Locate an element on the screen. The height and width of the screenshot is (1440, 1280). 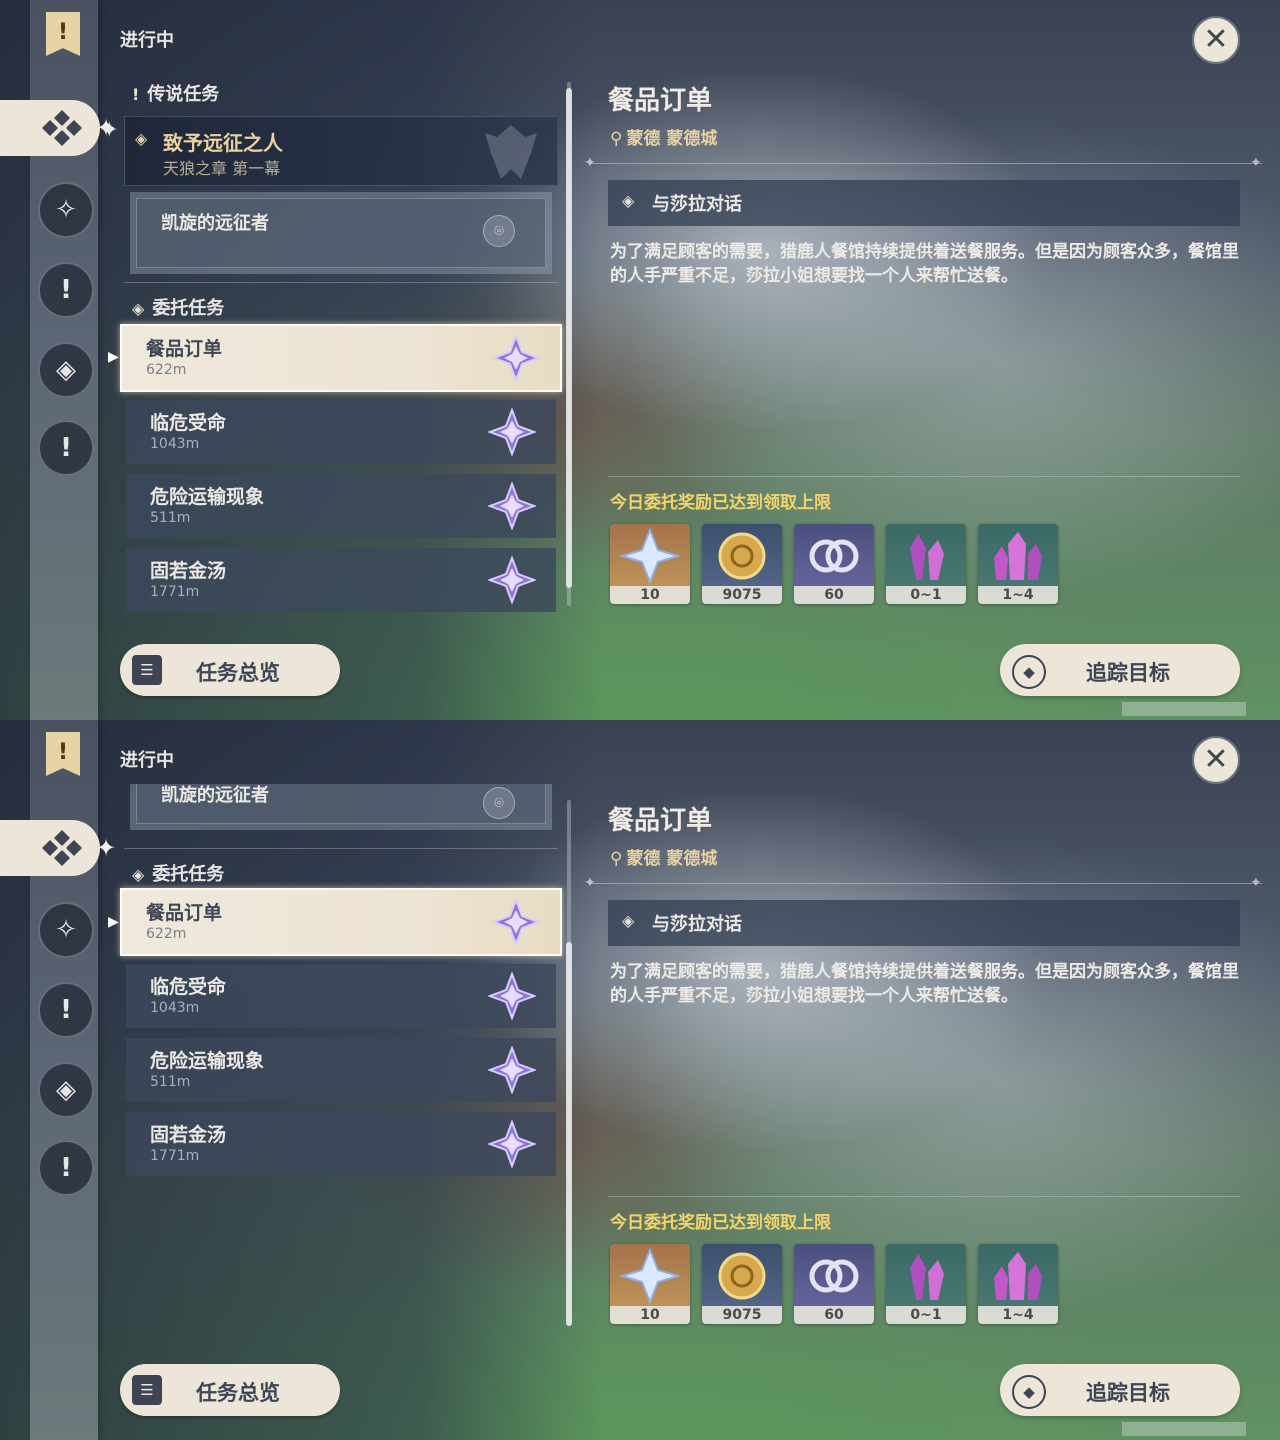
legend-quest-icon: ! is located at coordinates (136, 94).